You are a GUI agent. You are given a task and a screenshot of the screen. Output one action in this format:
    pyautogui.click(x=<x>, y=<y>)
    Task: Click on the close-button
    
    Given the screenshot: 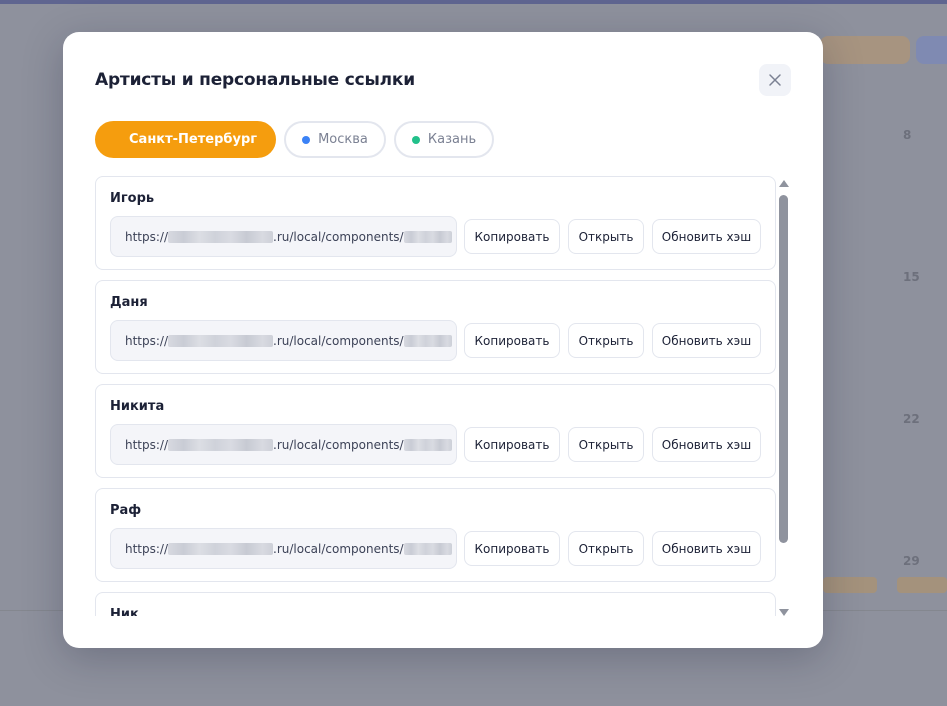 What is the action you would take?
    pyautogui.click(x=775, y=80)
    